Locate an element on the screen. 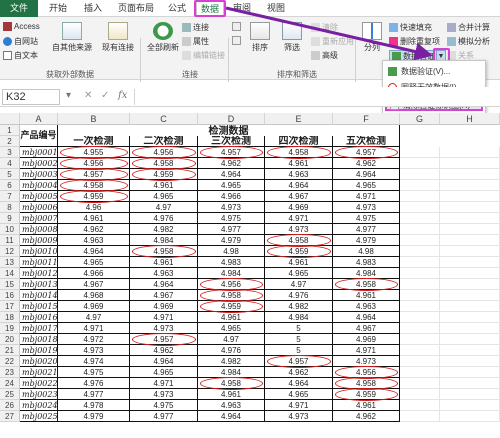 The width and height of the screenshot is (500, 438). reapply-button: 重新应用 is located at coordinates (332, 41).